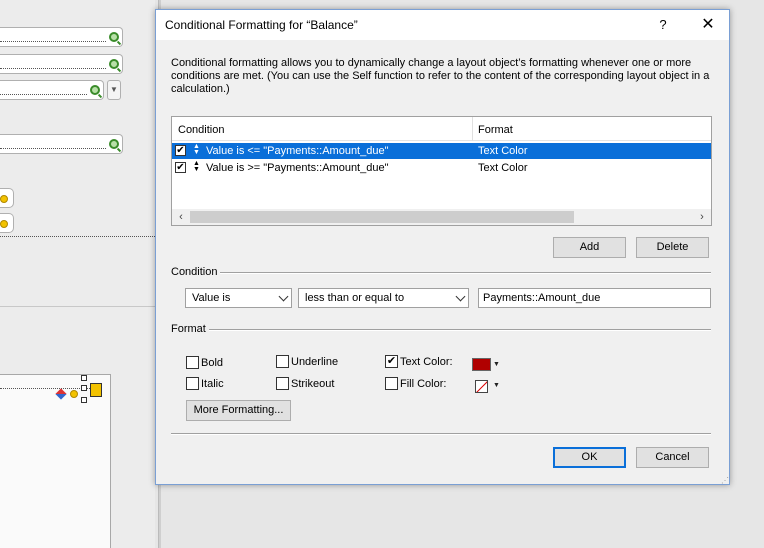 This screenshot has height=548, width=764. Describe the element at coordinates (383, 298) in the screenshot. I see `condition-operator-select: less than or equal to` at that location.